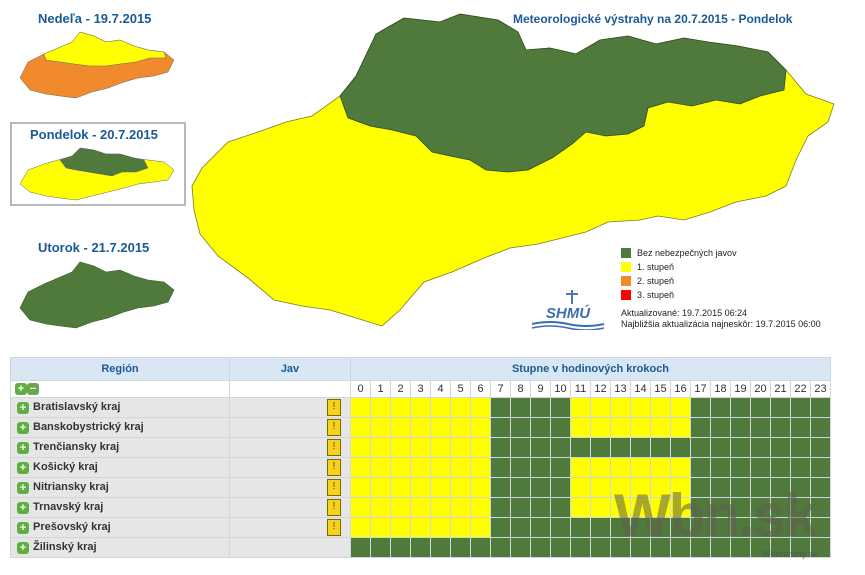  I want to click on map-thumb-tuesday, so click(97, 294).